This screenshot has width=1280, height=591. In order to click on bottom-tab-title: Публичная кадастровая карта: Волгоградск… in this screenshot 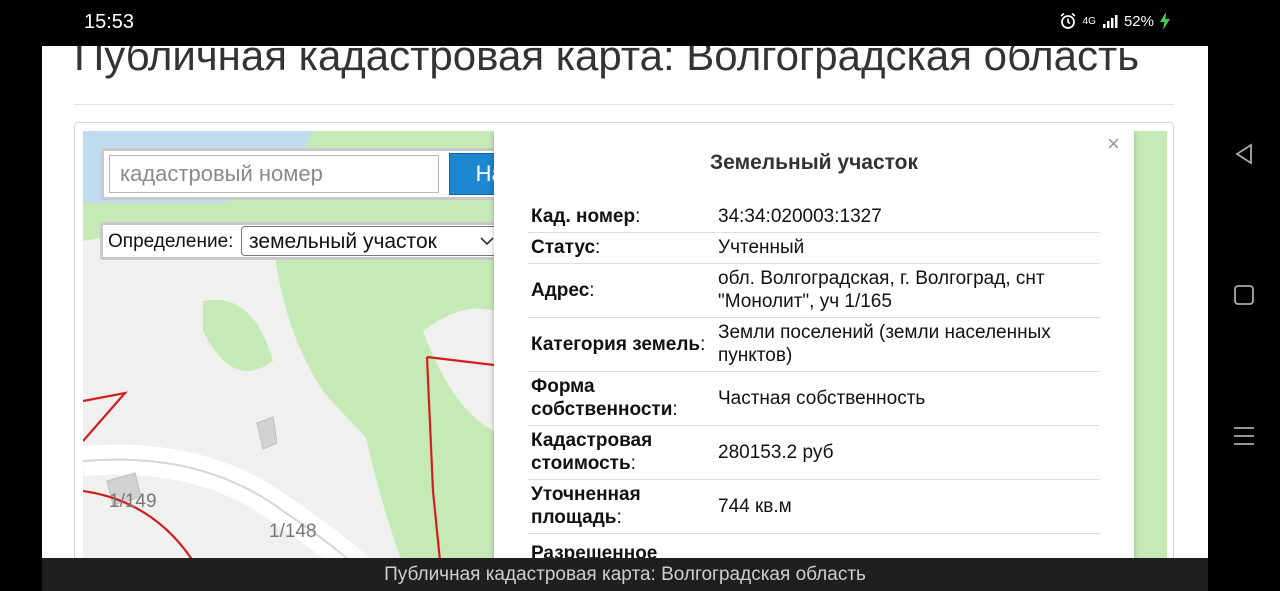, I will do `click(625, 574)`.